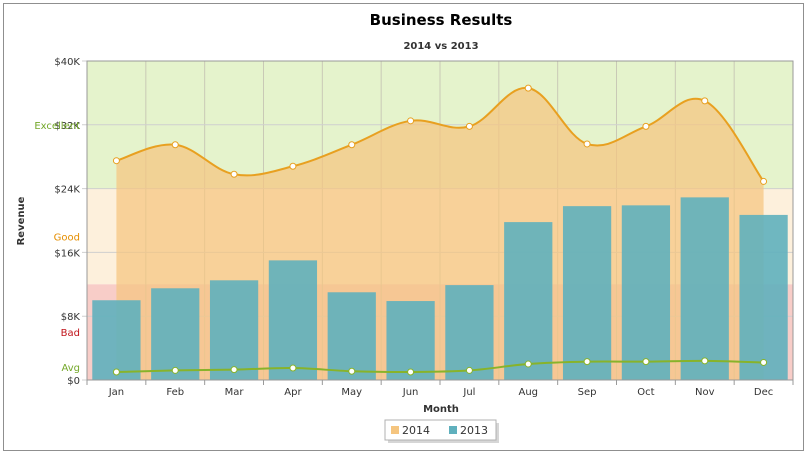  What do you see at coordinates (175, 145) in the screenshot?
I see `point-2014-feb` at bounding box center [175, 145].